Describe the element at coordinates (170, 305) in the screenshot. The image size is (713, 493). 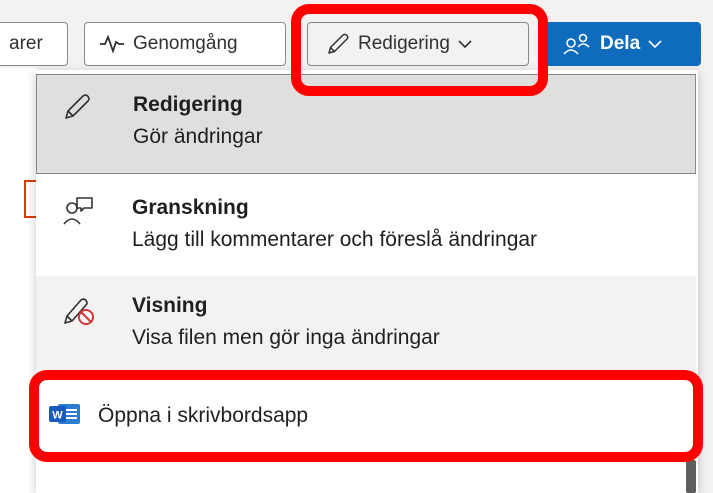
I see `menu-item-title: Visning` at that location.